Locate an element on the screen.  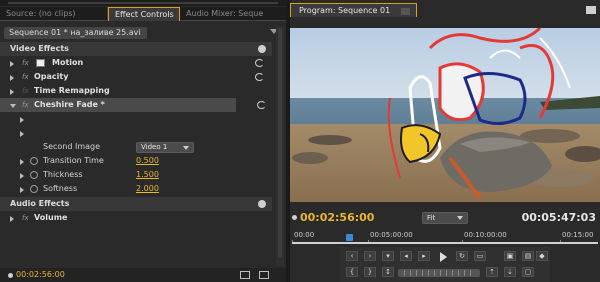
tab-effect-controls: Effect Controls is located at coordinates (144, 14).